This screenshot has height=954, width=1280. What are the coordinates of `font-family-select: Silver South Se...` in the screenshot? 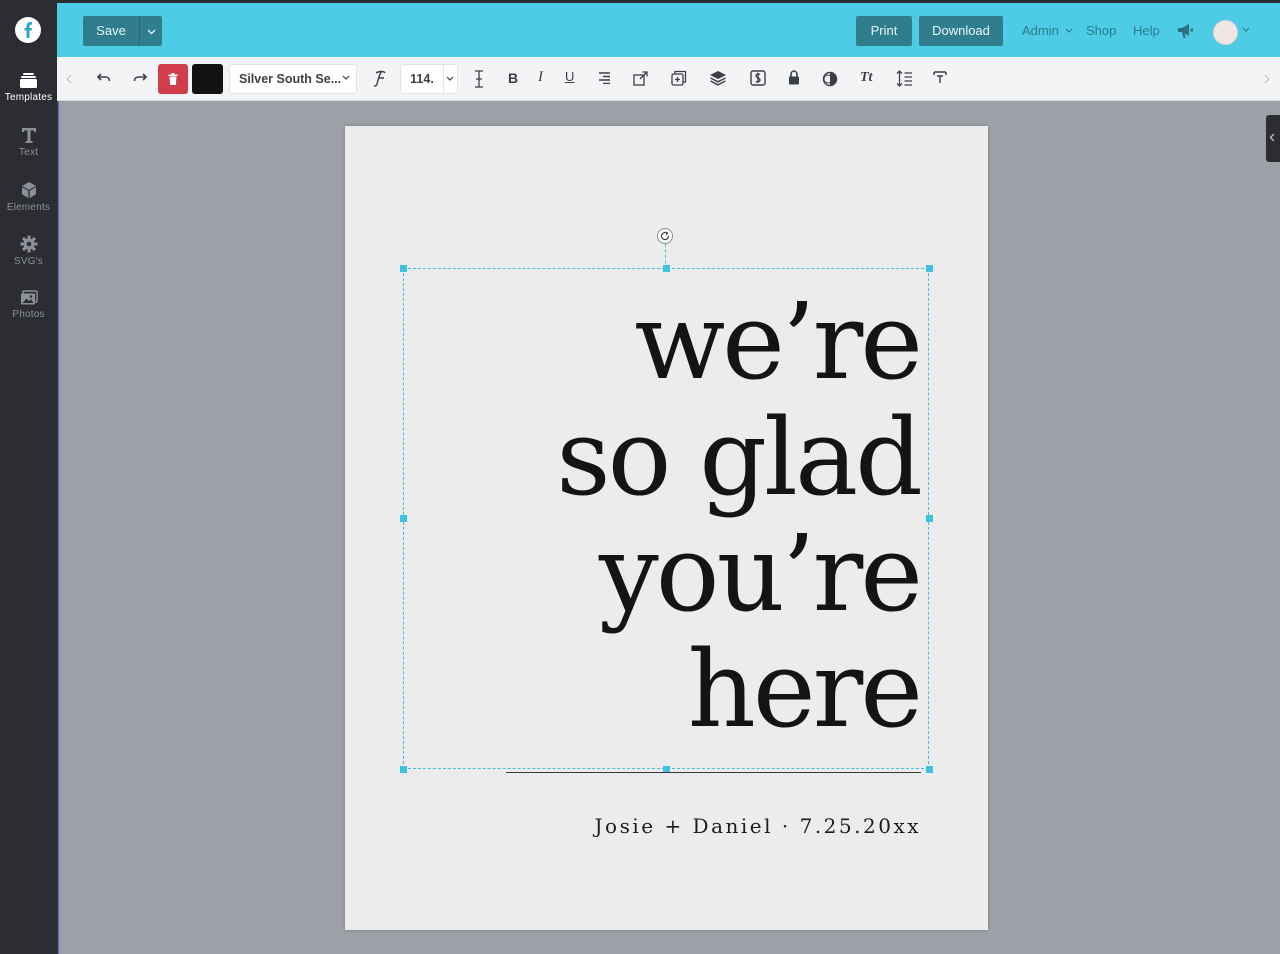 It's located at (293, 79).